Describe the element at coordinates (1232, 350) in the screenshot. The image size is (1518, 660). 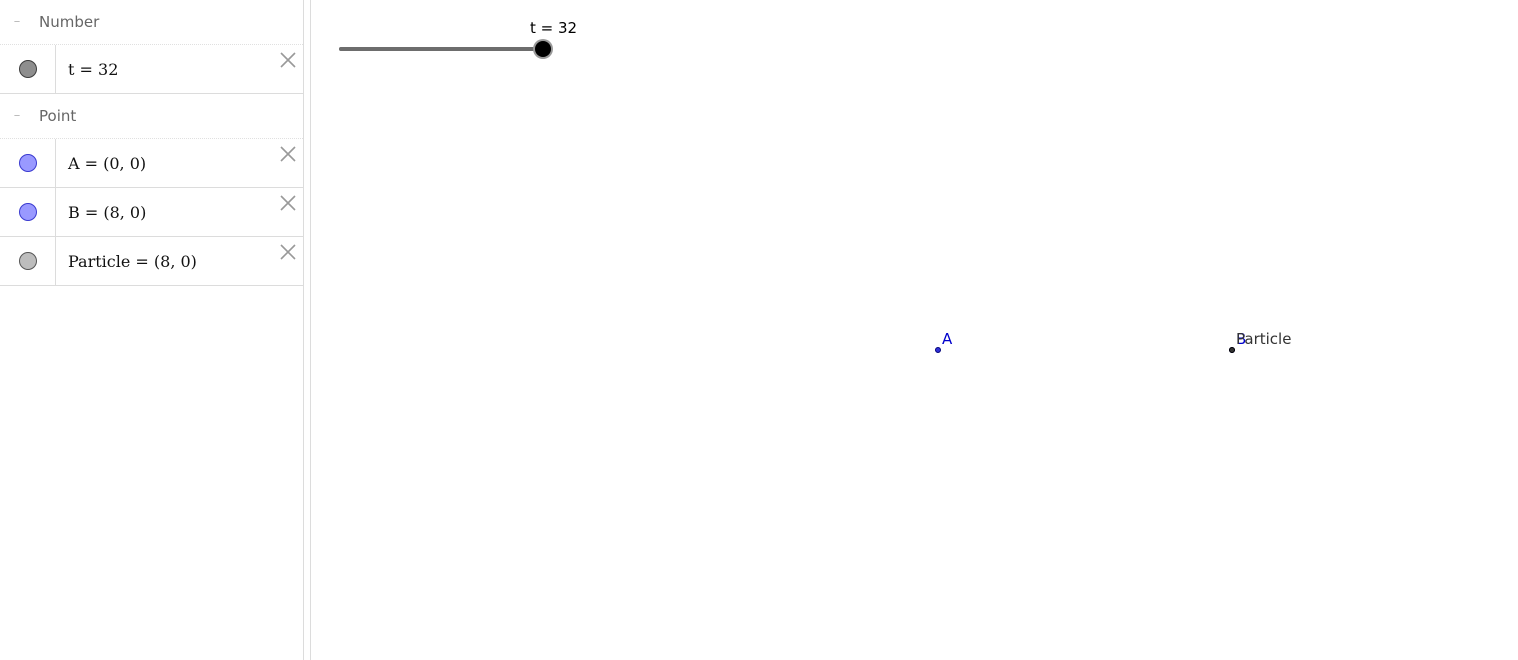
I see `point-particle` at that location.